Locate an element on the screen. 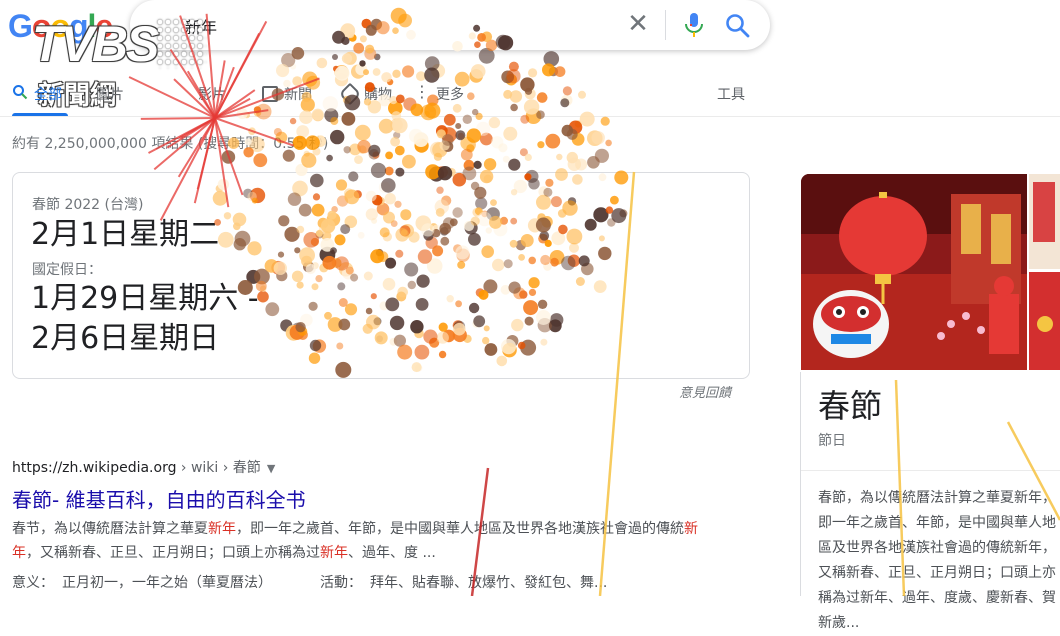  result-title-link: 春節- 維基百科，自由的百科全书 is located at coordinates (159, 498).